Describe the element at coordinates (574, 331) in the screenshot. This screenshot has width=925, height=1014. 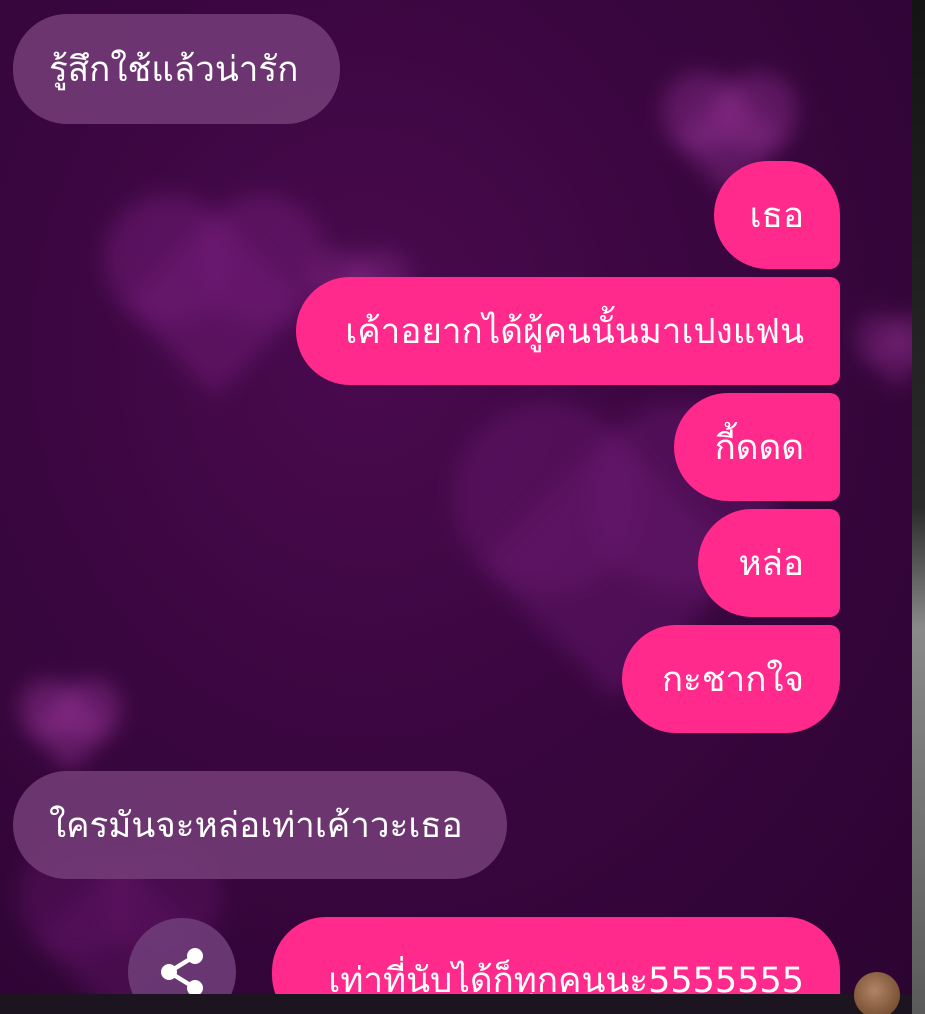
I see `message-text: เค้าอยากได้ผู้คนนั้นมาเปงแฟน` at that location.